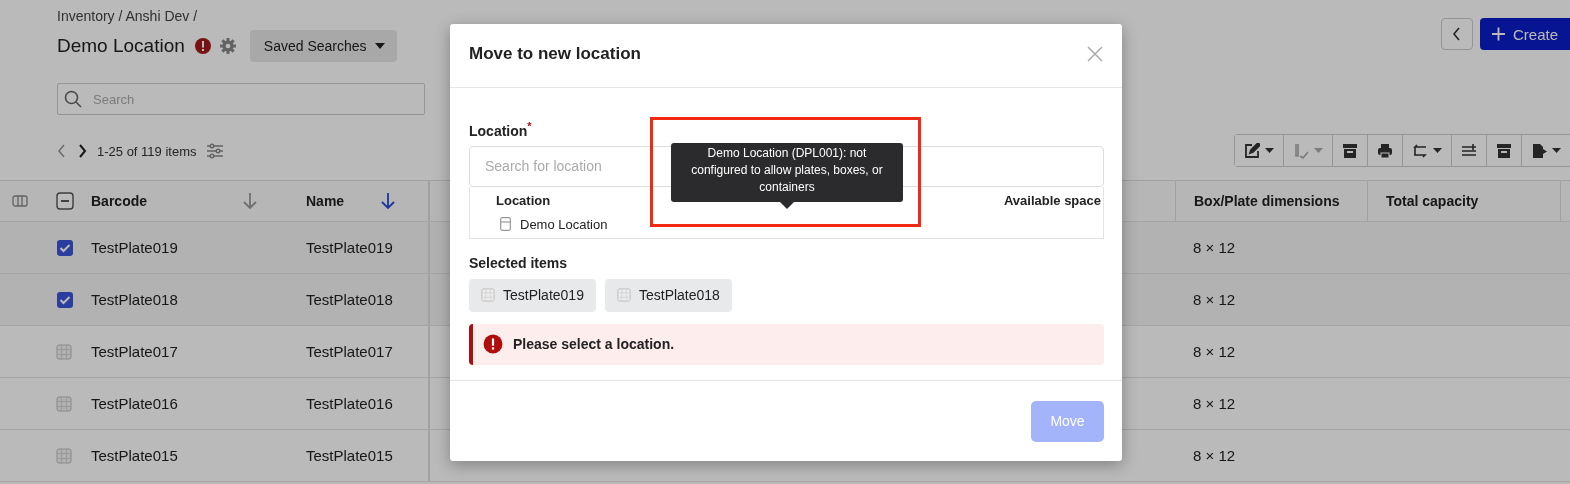 This screenshot has width=1570, height=484. Describe the element at coordinates (532, 295) in the screenshot. I see `selected-item-chip: TestPlate019` at that location.